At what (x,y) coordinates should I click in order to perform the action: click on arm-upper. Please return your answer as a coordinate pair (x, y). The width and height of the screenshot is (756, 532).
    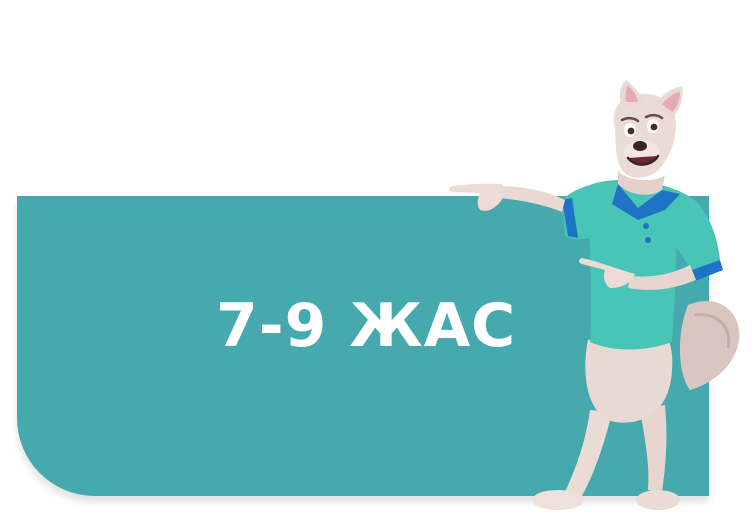
    Looking at the image, I should click on (531, 199).